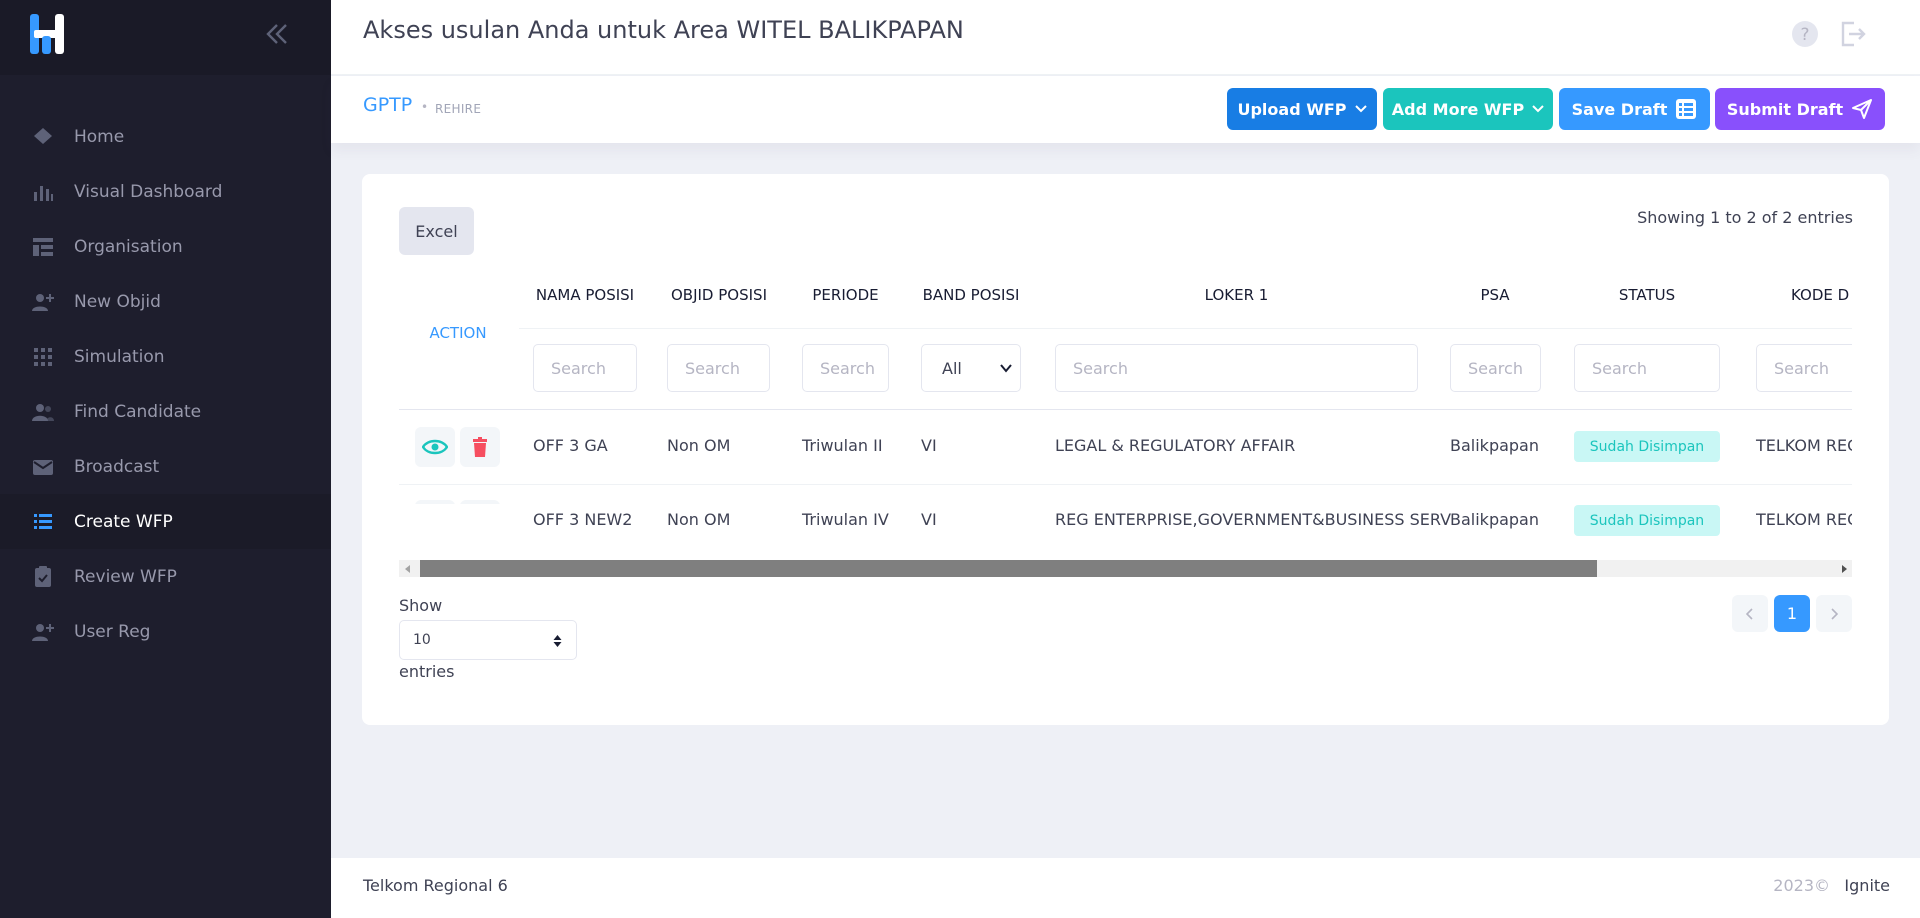 This screenshot has height=918, width=1920. What do you see at coordinates (845, 368) in the screenshot?
I see `periode-search-input: Search` at bounding box center [845, 368].